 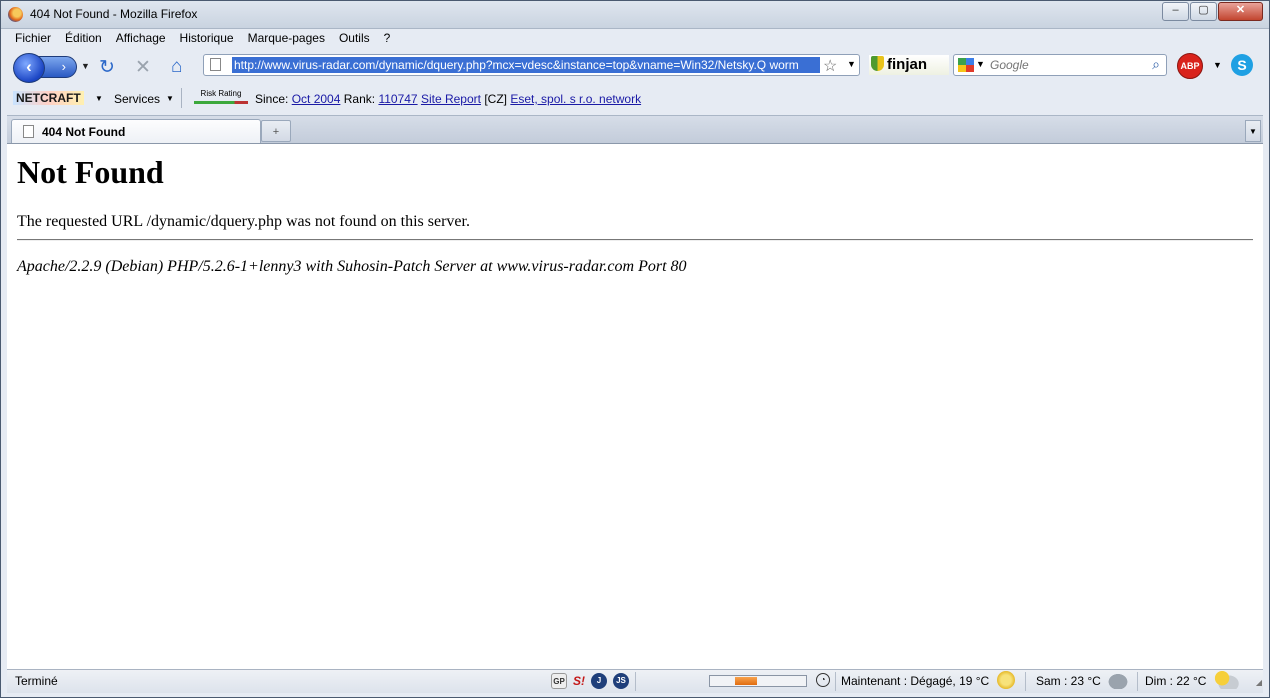 What do you see at coordinates (143, 67) in the screenshot?
I see `stop-icon: ✕` at bounding box center [143, 67].